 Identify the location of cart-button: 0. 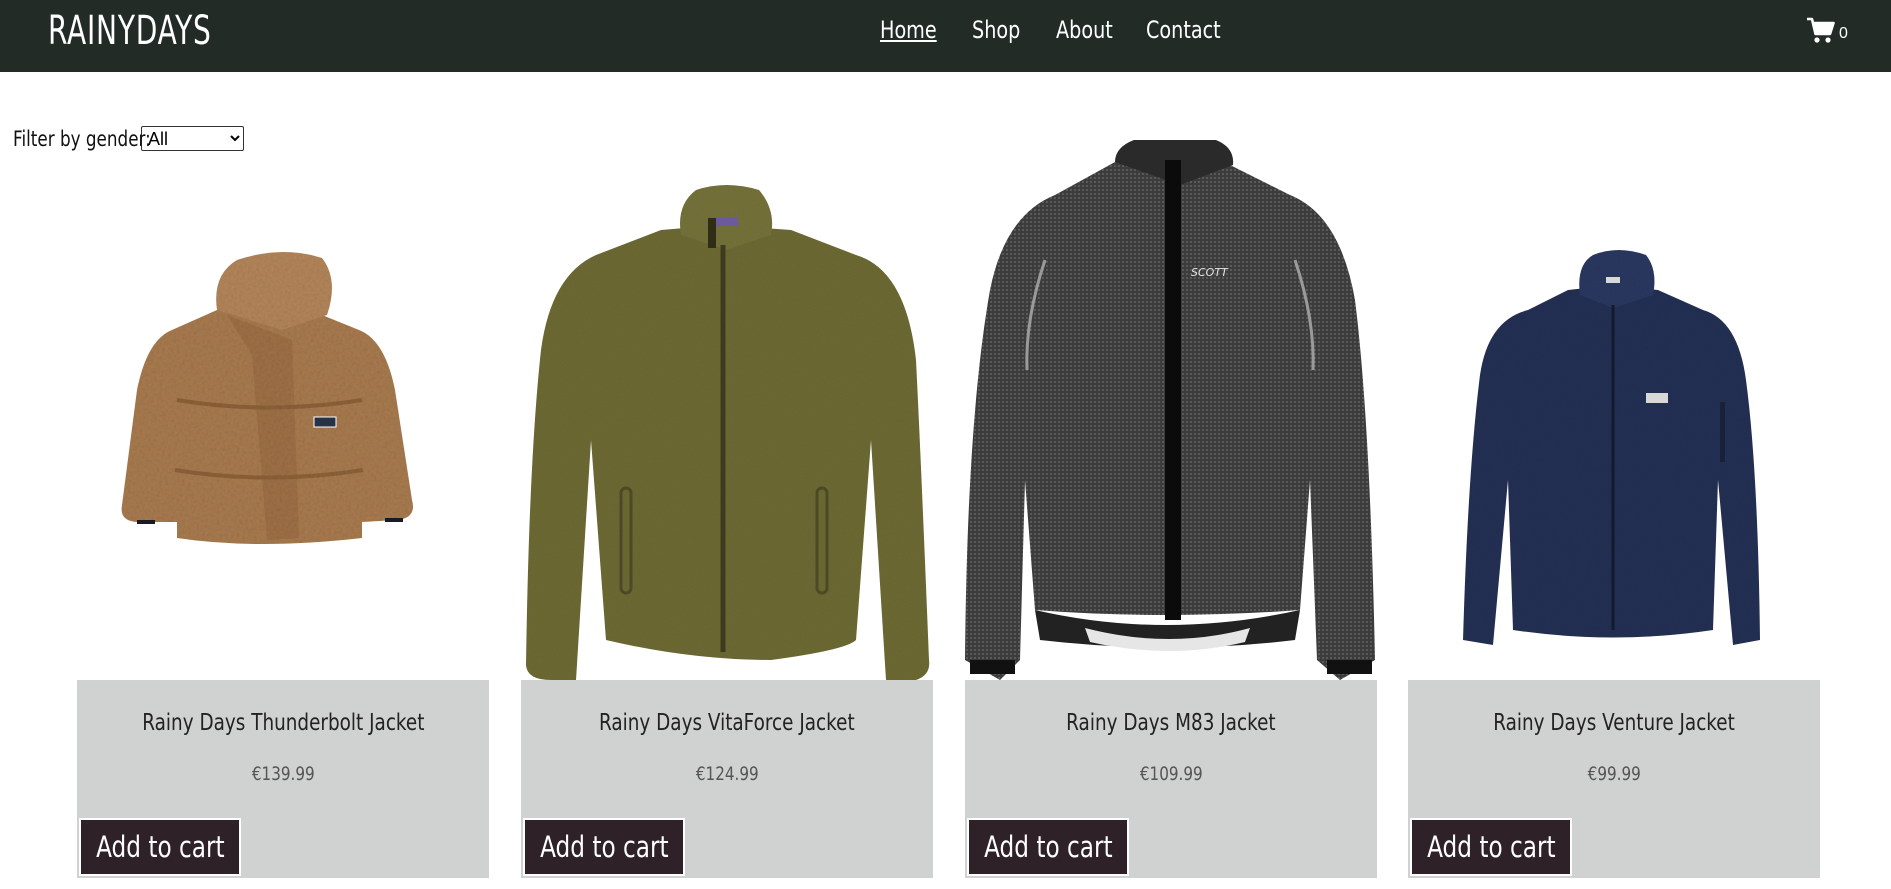
(1827, 30).